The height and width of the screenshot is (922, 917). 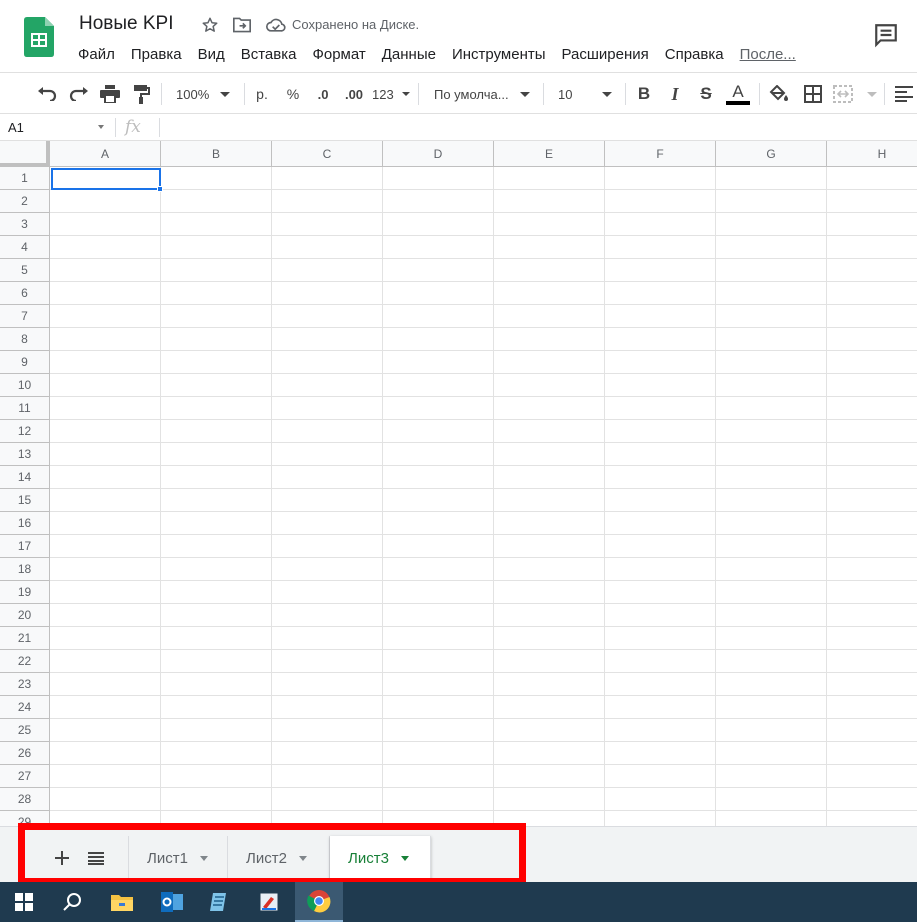 What do you see at coordinates (276, 25) in the screenshot?
I see `cloud-saved-icon` at bounding box center [276, 25].